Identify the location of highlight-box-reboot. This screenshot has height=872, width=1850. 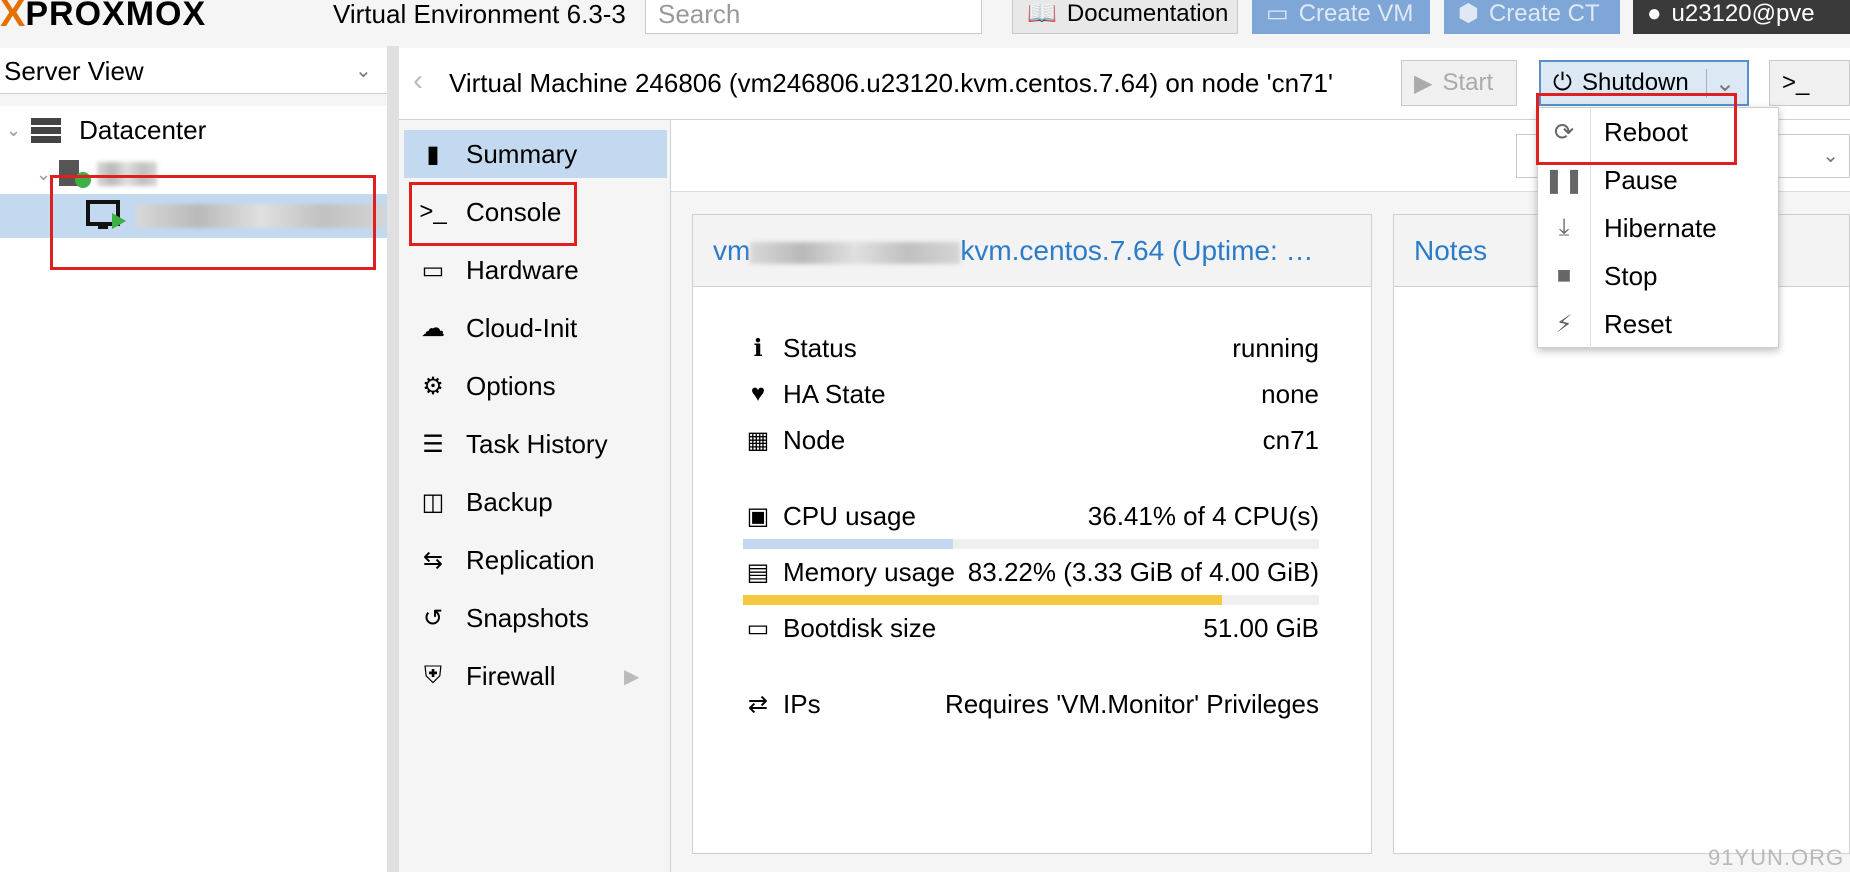
(1636, 129).